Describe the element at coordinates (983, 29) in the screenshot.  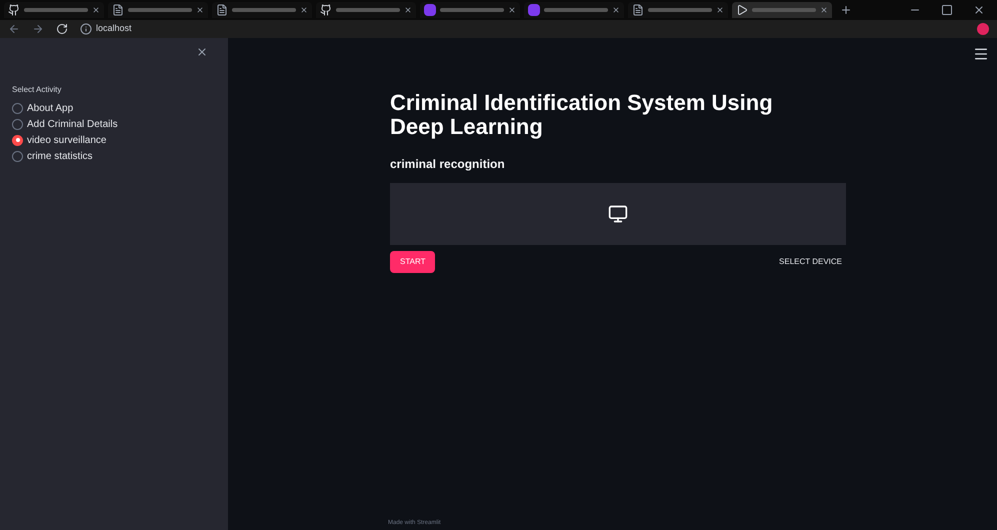
I see `profile-avatar` at that location.